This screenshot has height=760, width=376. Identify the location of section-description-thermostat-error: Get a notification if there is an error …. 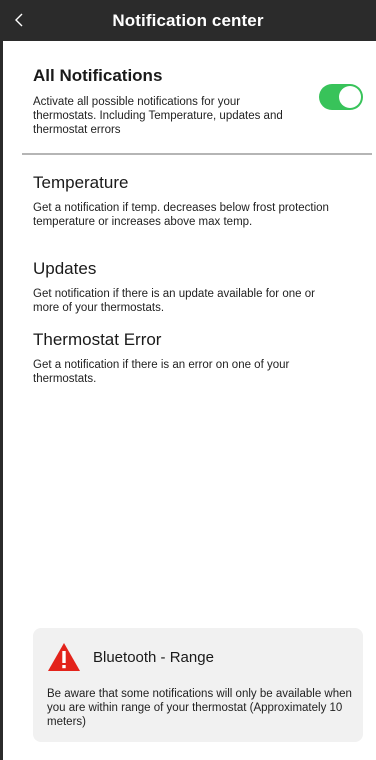
(161, 372).